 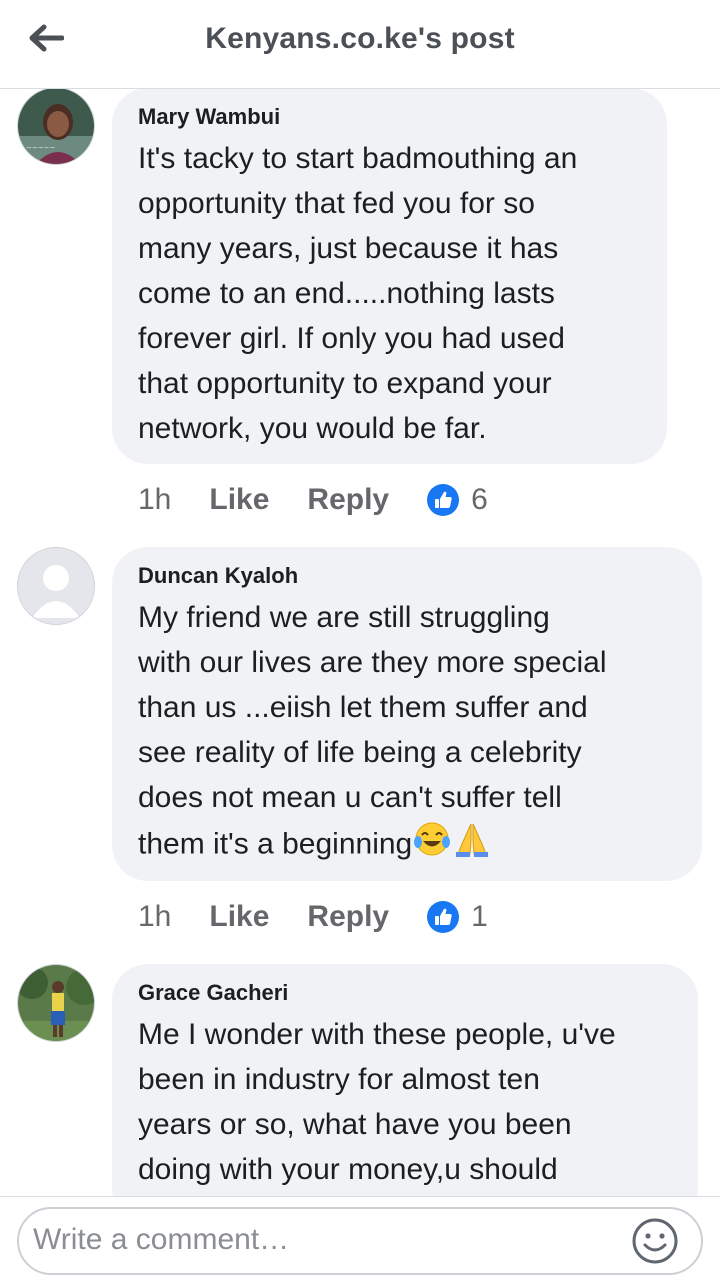 I want to click on avatar-photo, so click(x=56, y=1003).